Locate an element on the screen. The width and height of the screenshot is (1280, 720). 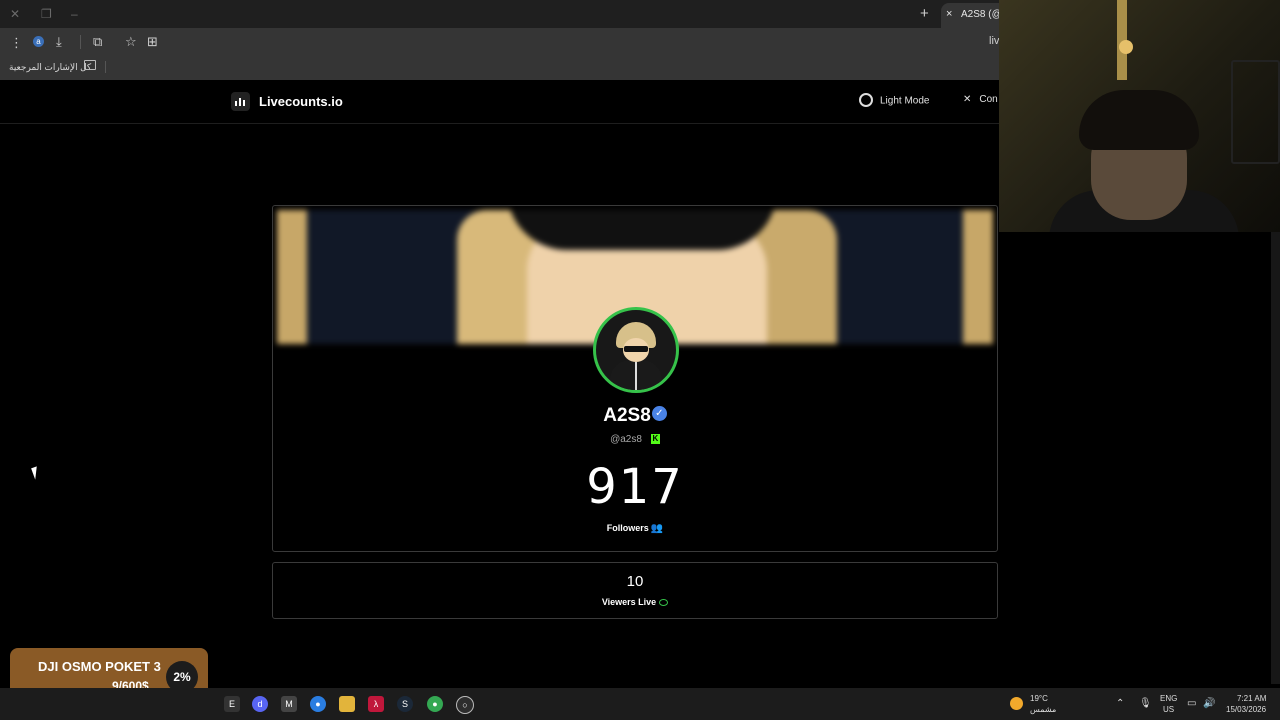
contact-link: ✕ Con is located at coordinates (980, 99).